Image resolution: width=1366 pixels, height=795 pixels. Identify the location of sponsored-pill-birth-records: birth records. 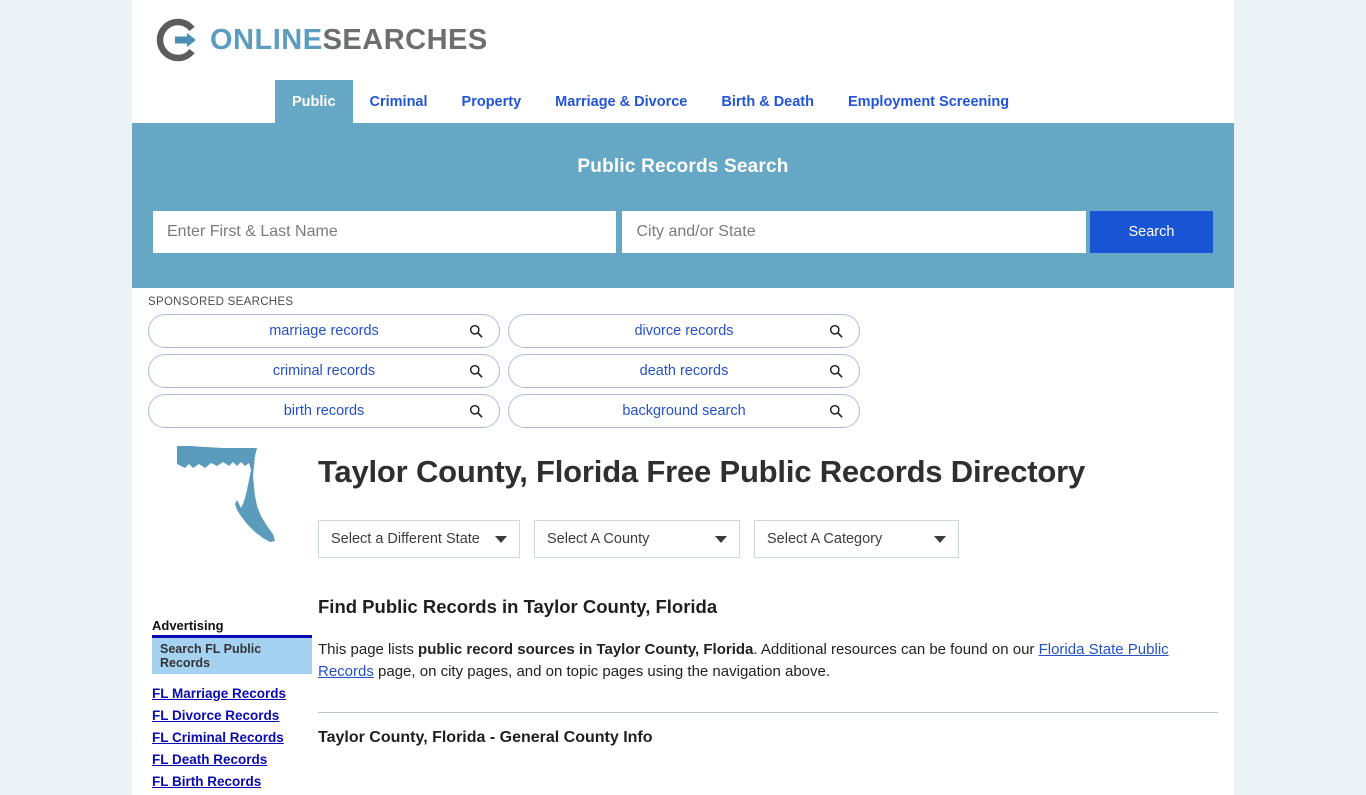
(324, 411).